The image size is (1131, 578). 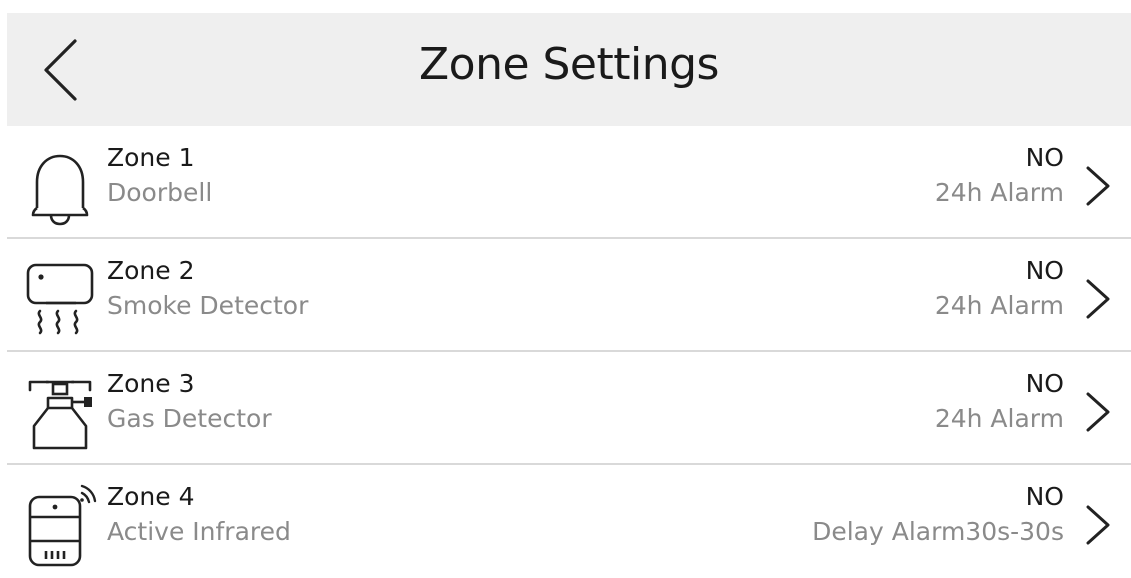 What do you see at coordinates (62, 524) in the screenshot?
I see `active-infrared-icon` at bounding box center [62, 524].